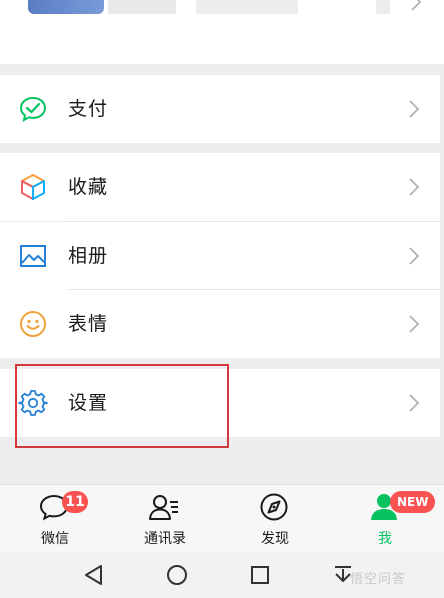 This screenshot has height=598, width=444. What do you see at coordinates (88, 324) in the screenshot?
I see `menu-item-label: 表情` at bounding box center [88, 324].